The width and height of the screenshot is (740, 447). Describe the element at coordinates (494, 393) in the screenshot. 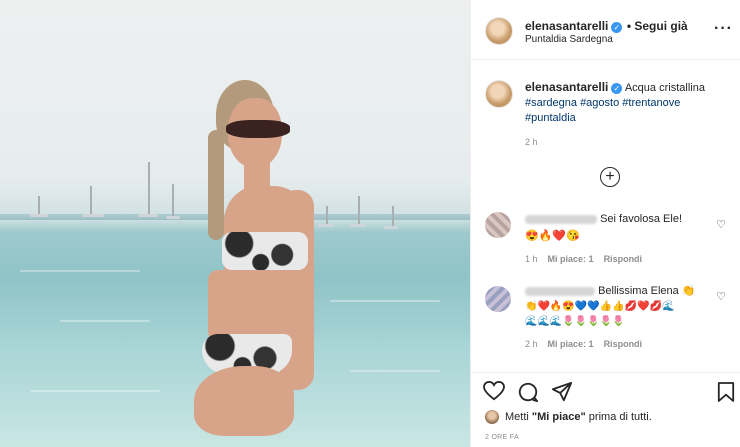

I see `heart-icon` at that location.